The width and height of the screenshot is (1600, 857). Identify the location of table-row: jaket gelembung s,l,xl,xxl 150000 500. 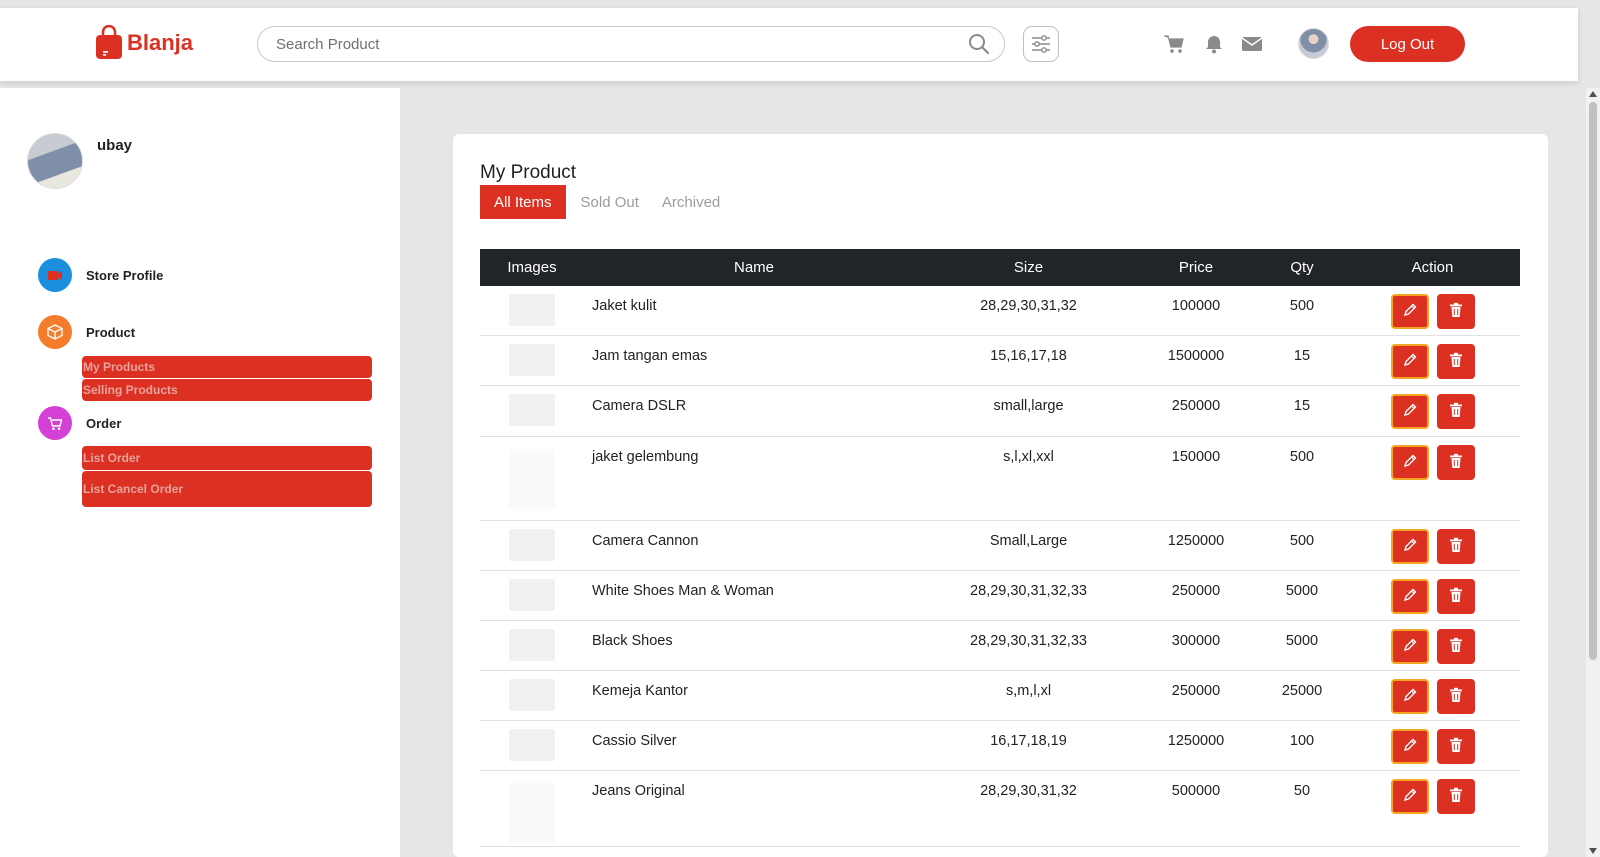
(1000, 479).